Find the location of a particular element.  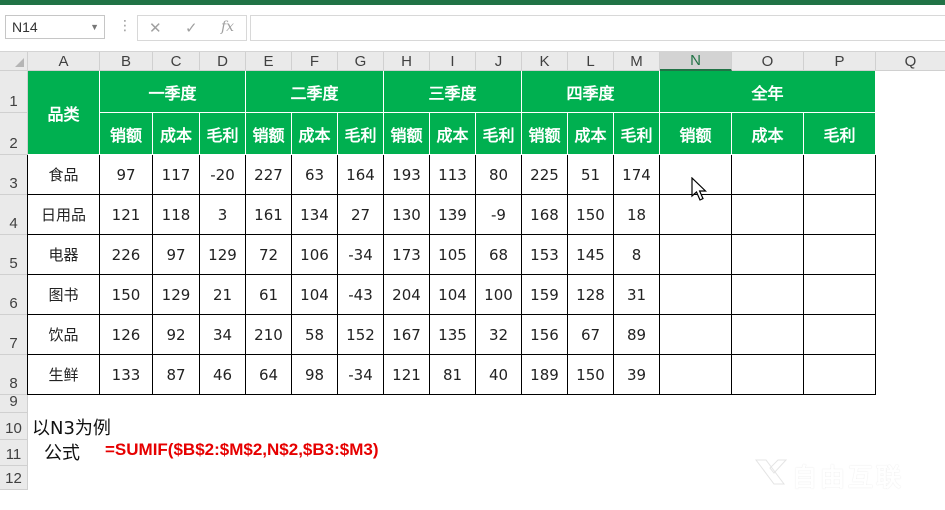

column-header-m: M is located at coordinates (637, 61).